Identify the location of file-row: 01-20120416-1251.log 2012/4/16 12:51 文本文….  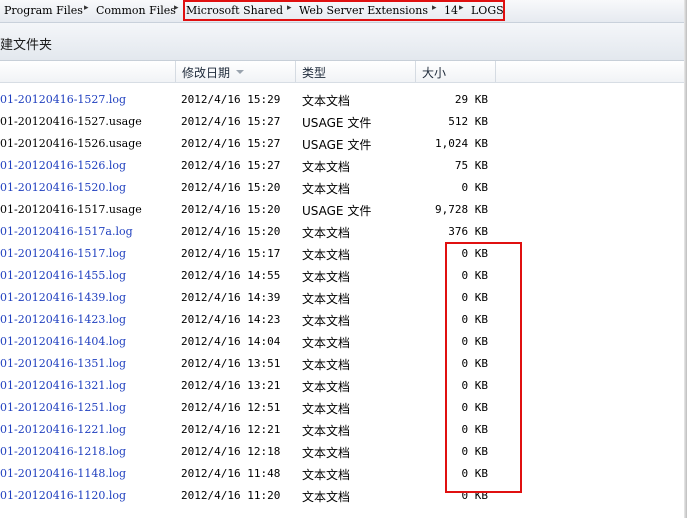
(343, 408).